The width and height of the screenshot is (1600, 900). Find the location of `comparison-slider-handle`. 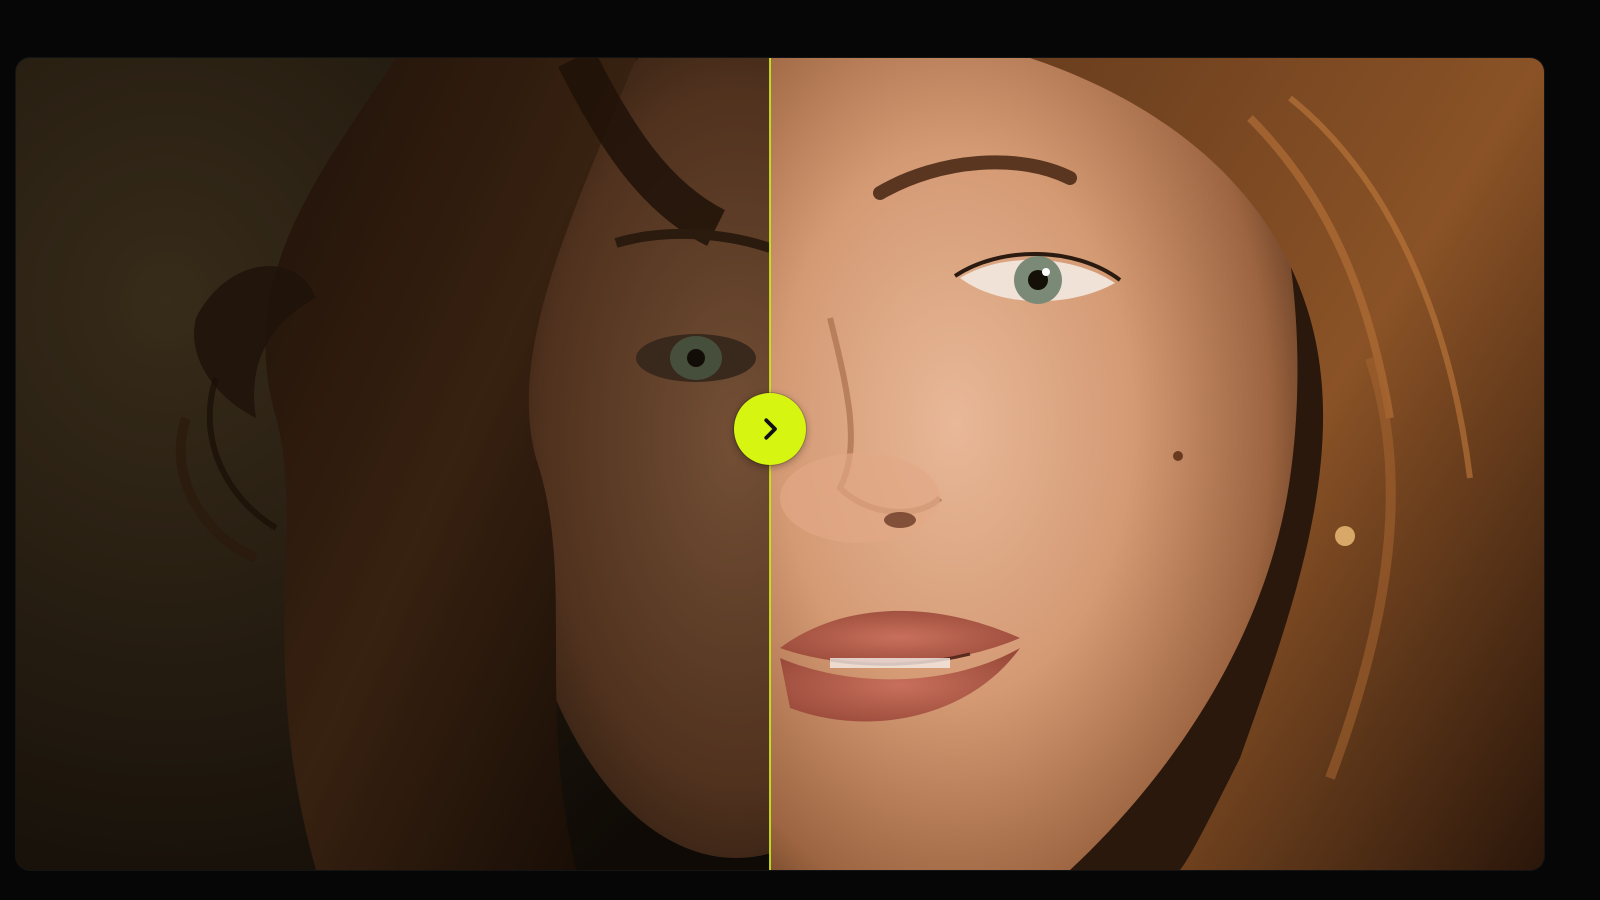

comparison-slider-handle is located at coordinates (770, 429).